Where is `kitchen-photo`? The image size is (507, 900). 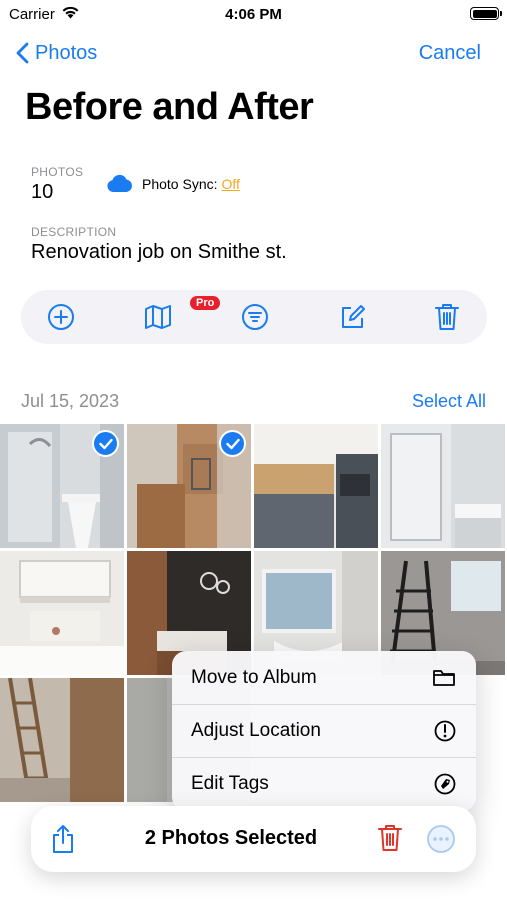
kitchen-photo is located at coordinates (316, 486).